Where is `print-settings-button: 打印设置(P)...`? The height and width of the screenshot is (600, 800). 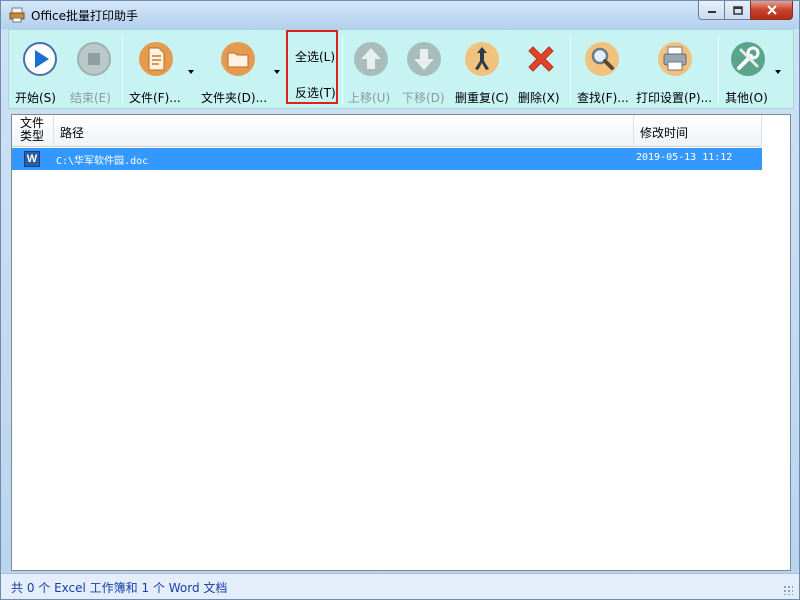
print-settings-button: 打印设置(P)... is located at coordinates (675, 71).